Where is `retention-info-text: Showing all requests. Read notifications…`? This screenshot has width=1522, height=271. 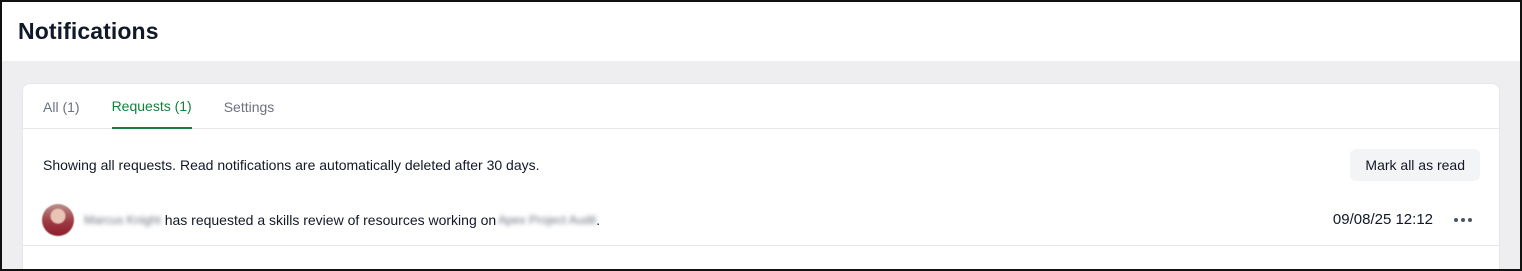 retention-info-text: Showing all requests. Read notifications… is located at coordinates (291, 165).